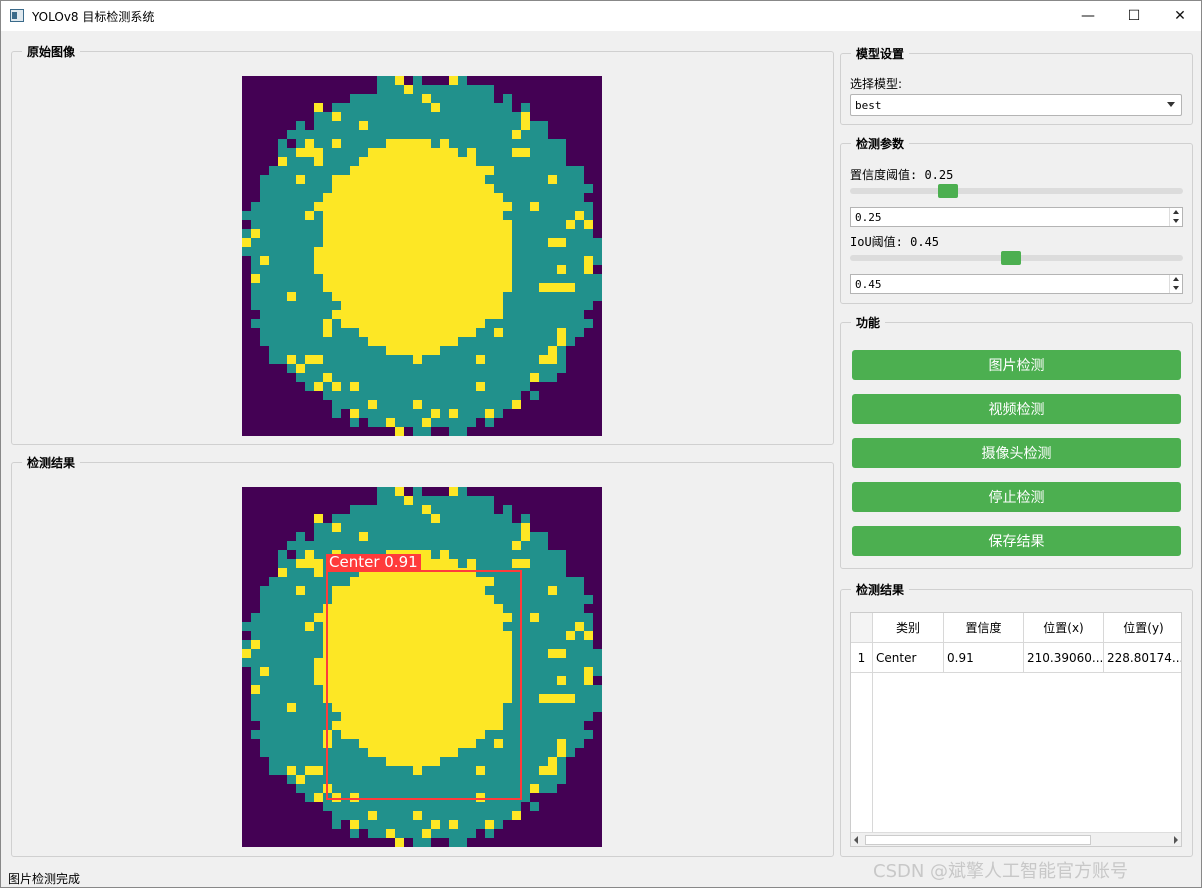 This screenshot has height=888, width=1202. I want to click on table-corner, so click(862, 628).